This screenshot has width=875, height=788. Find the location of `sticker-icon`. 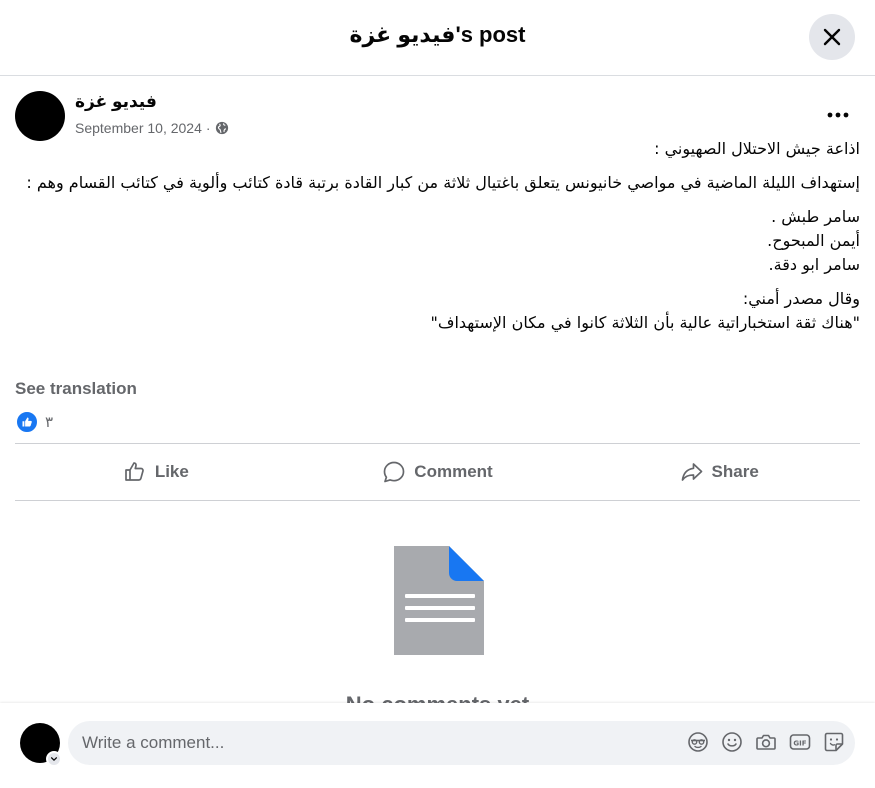

sticker-icon is located at coordinates (834, 742).